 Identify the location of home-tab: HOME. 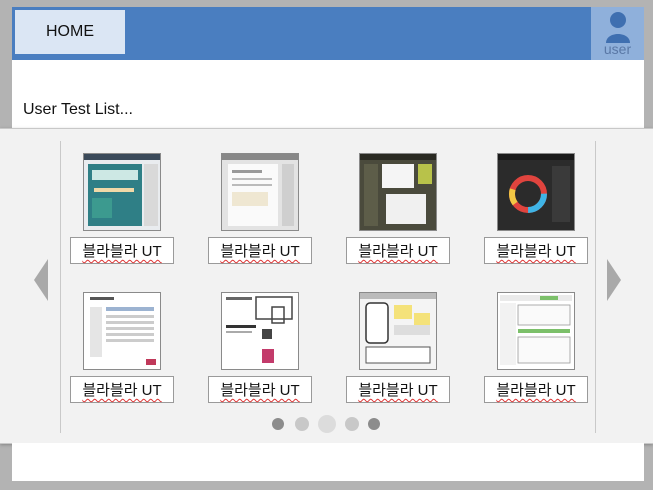
(70, 32).